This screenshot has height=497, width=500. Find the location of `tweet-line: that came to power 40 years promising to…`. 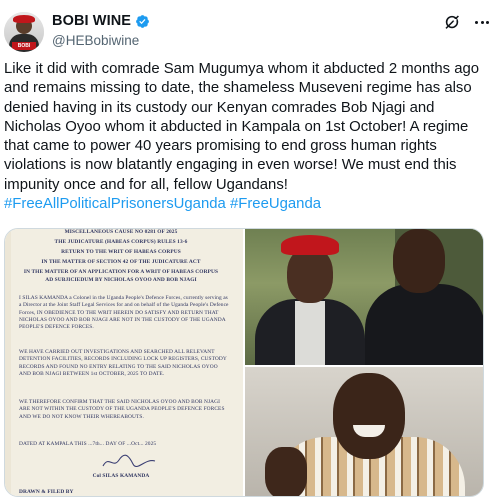

tweet-line: that came to power 40 years promising to… is located at coordinates (220, 146).